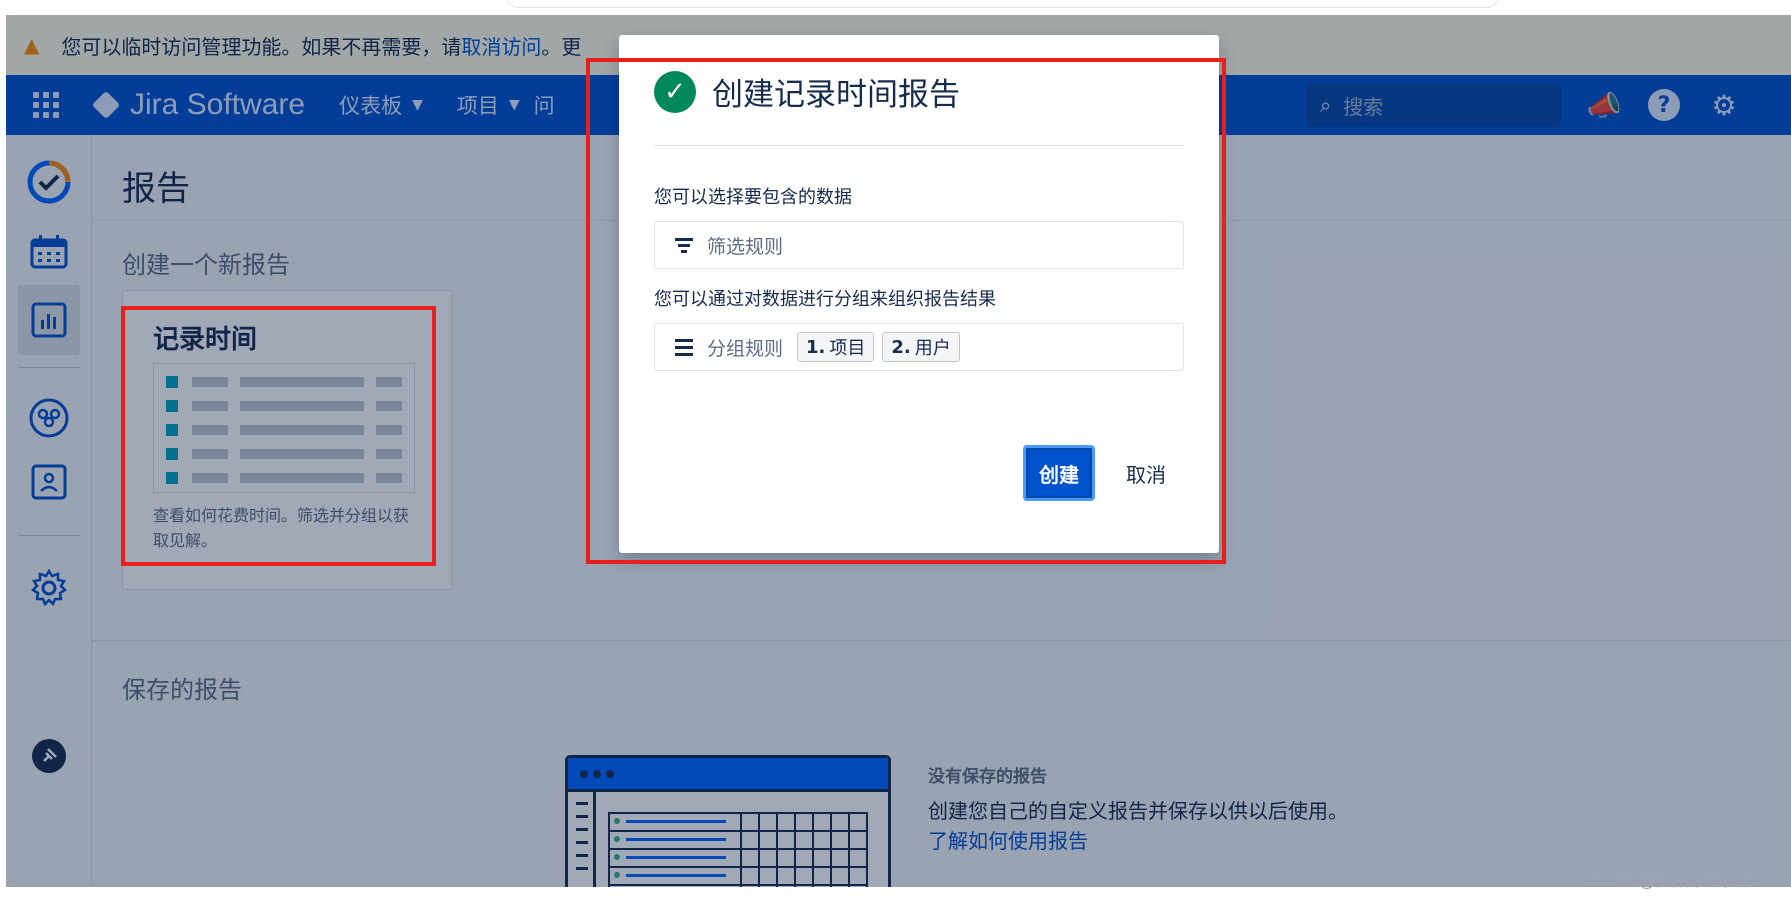 This screenshot has height=897, width=1791. I want to click on bottom-strip, so click(895, 892).